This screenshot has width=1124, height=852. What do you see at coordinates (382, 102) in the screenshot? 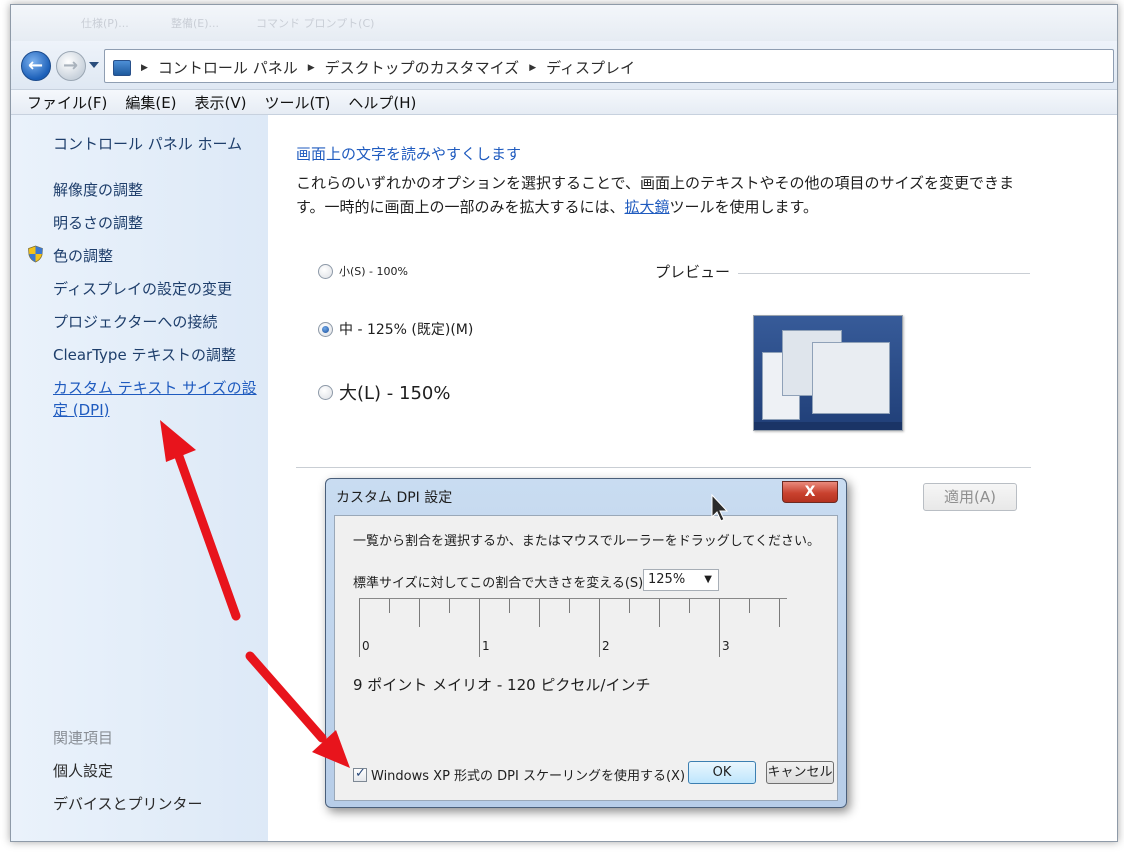
I see `menu-help: ヘルプ(H)` at bounding box center [382, 102].